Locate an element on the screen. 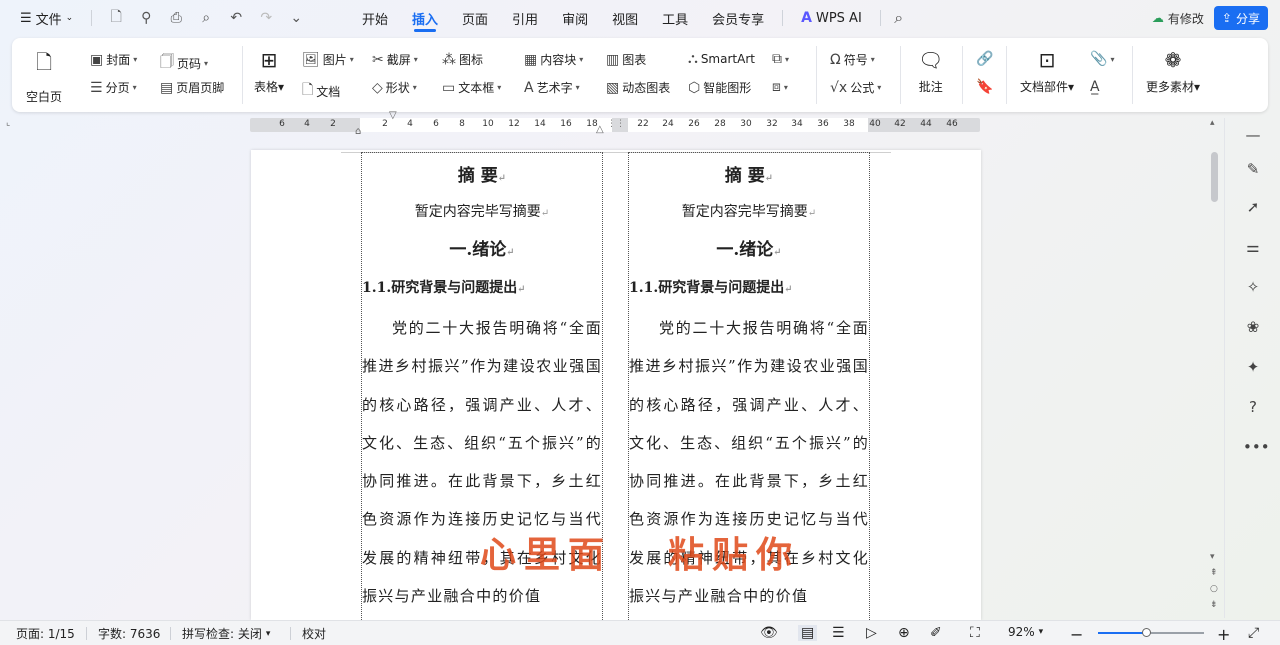  web-view-icon: ⊕ is located at coordinates (904, 633).